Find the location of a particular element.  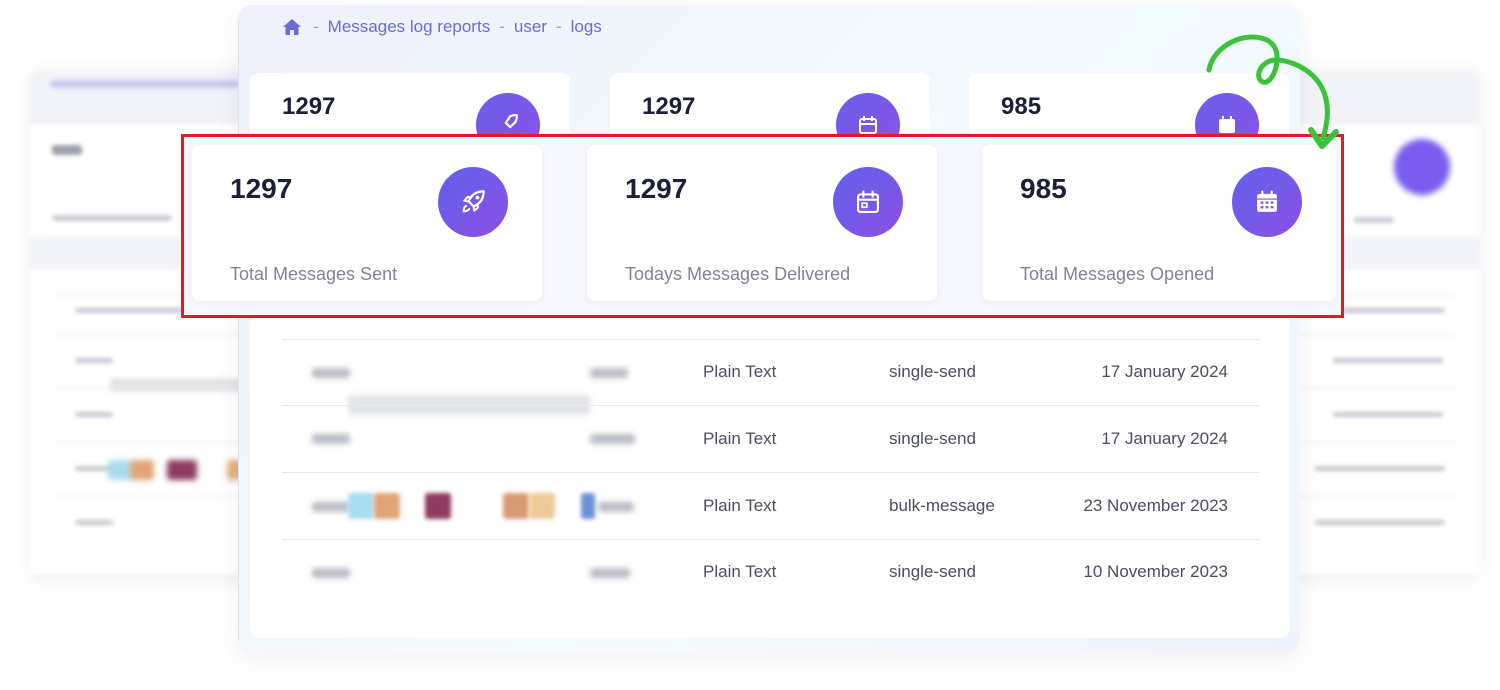

home-icon is located at coordinates (292, 27).